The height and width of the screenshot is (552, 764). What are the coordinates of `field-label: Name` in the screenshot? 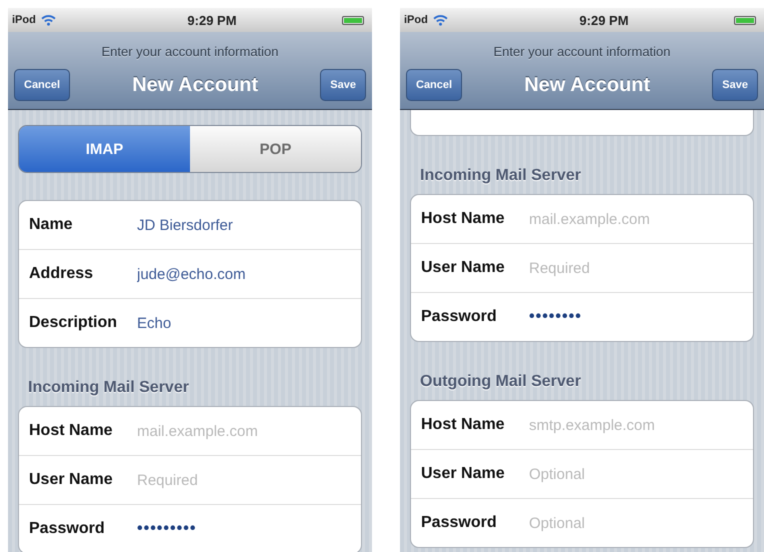 It's located at (51, 225).